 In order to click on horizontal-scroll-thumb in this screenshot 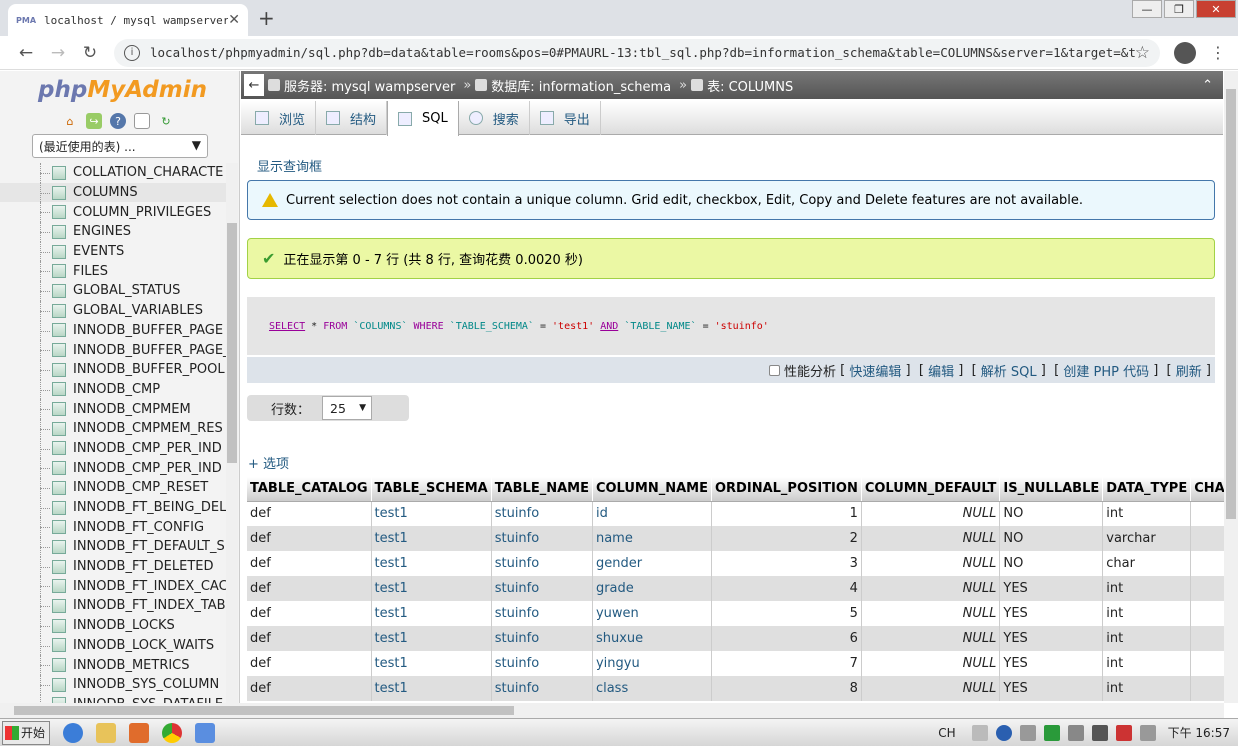, I will do `click(264, 710)`.